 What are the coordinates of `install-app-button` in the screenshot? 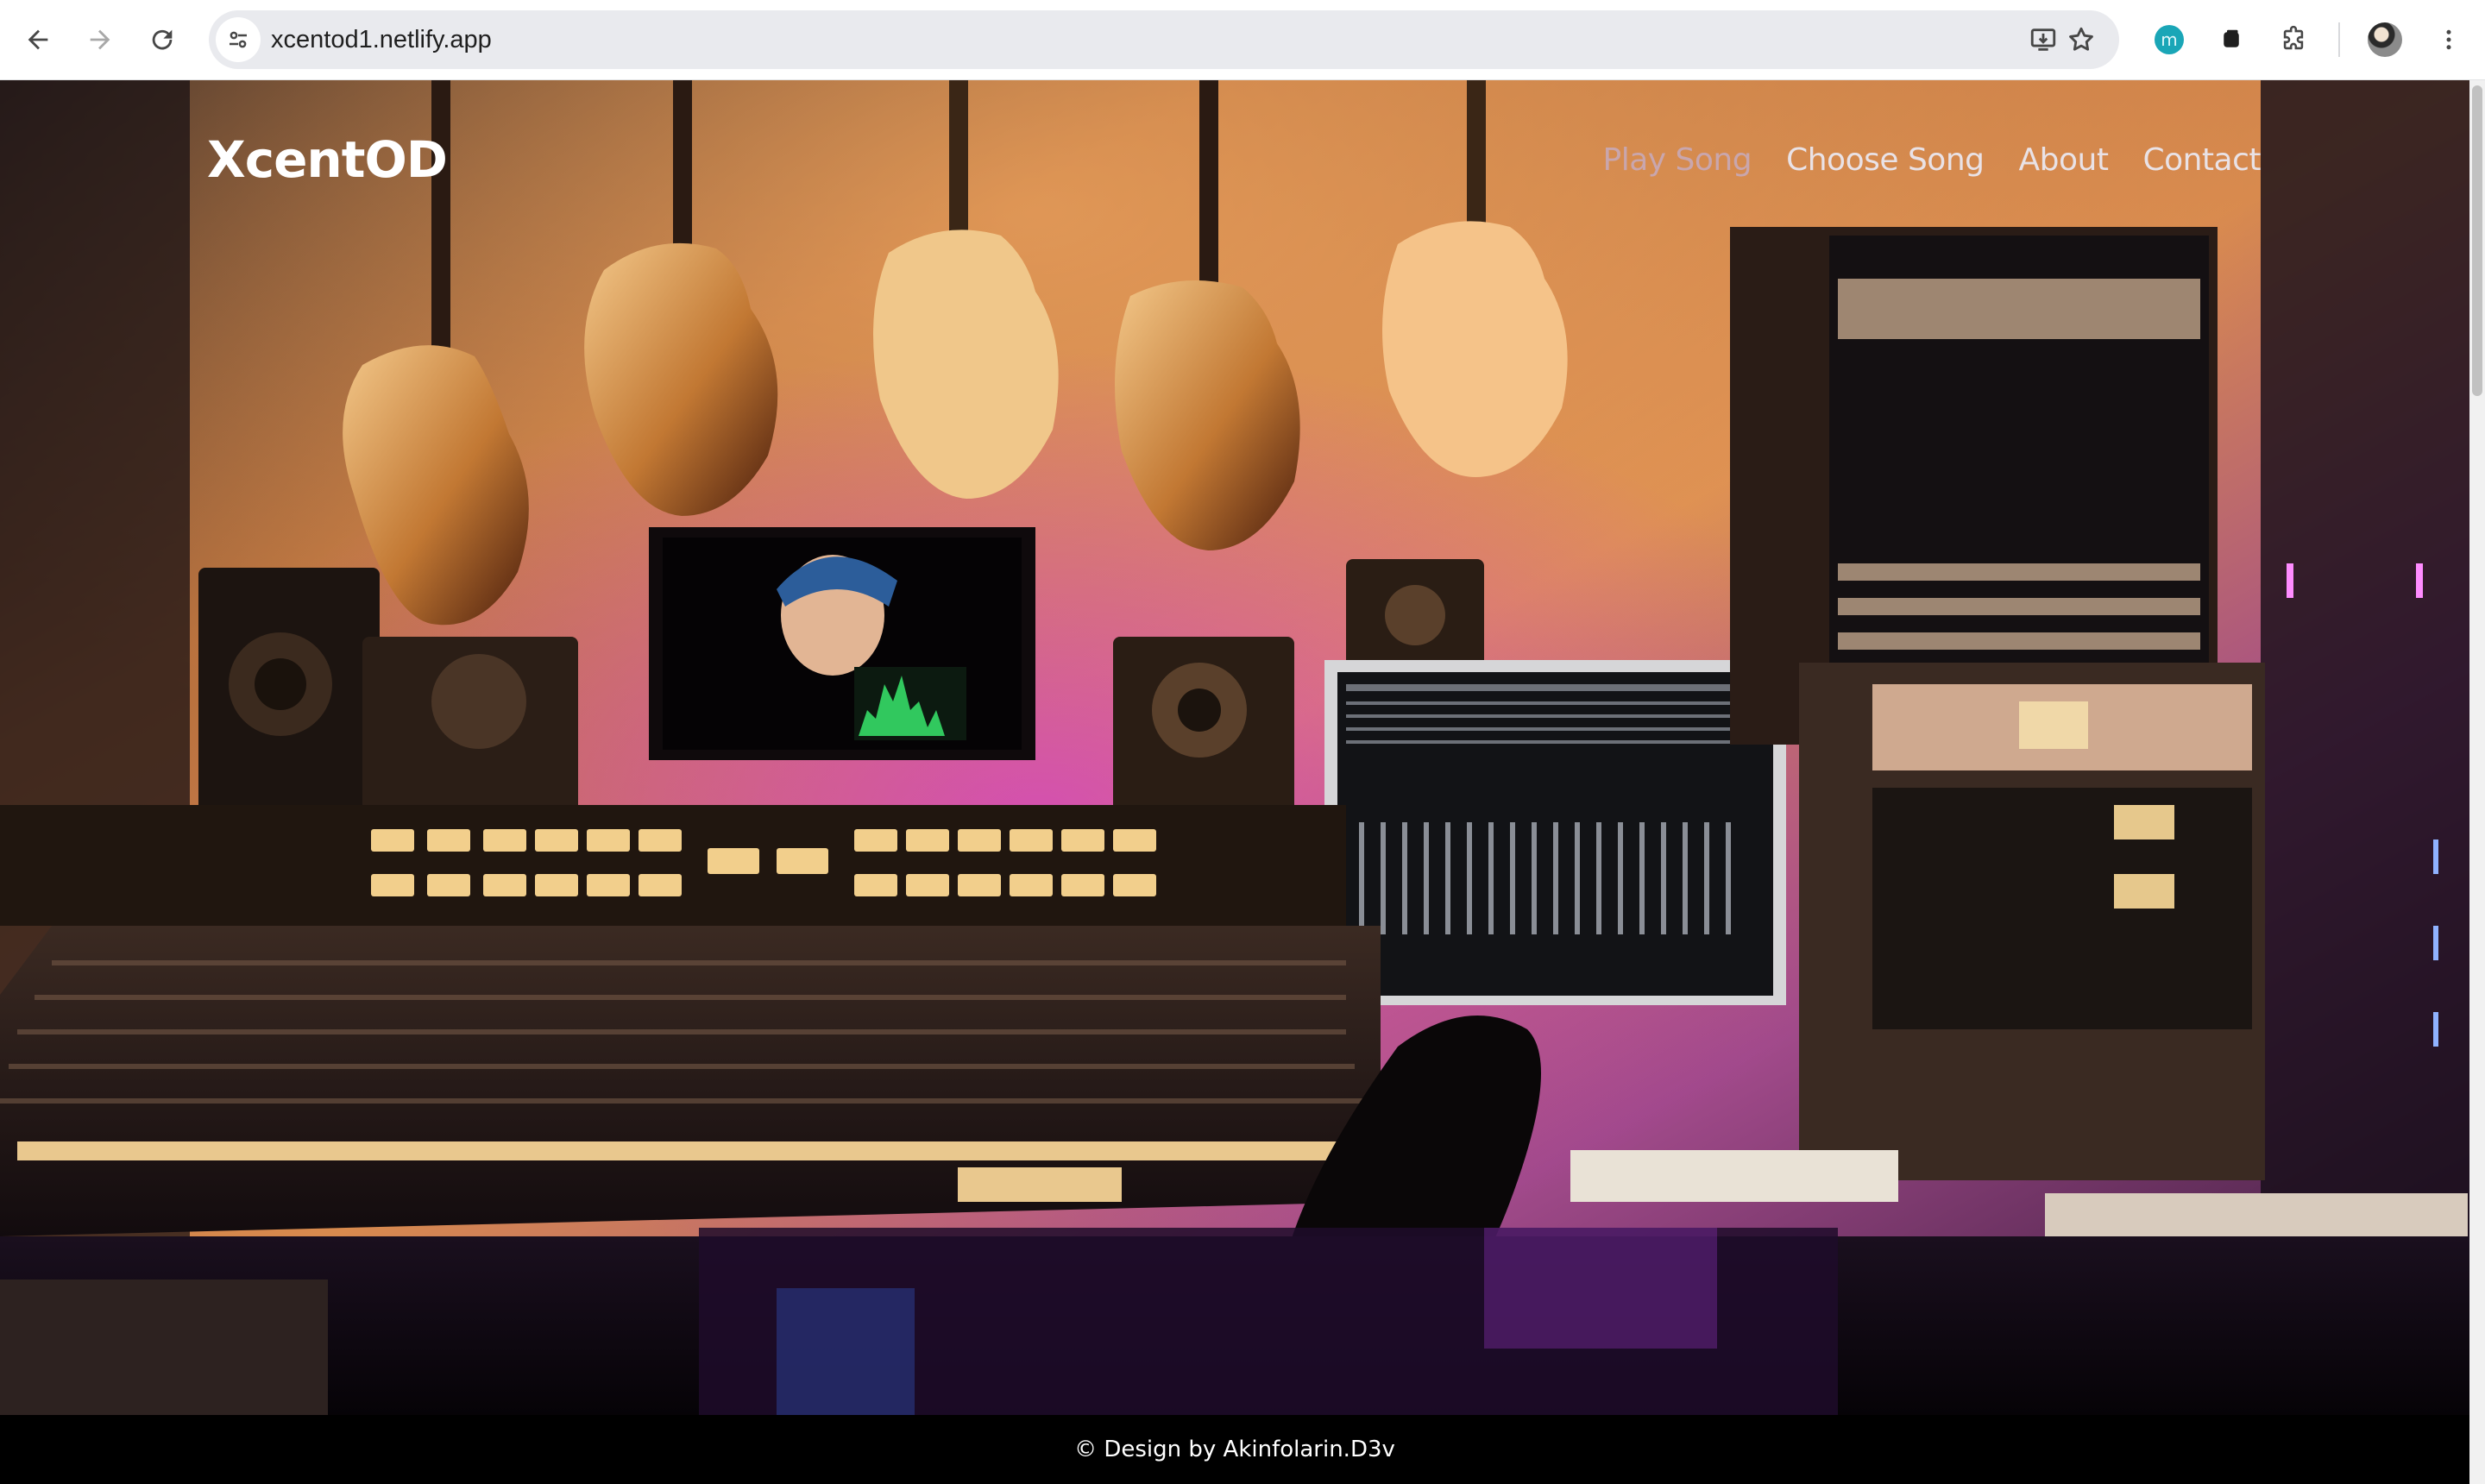 It's located at (2043, 39).